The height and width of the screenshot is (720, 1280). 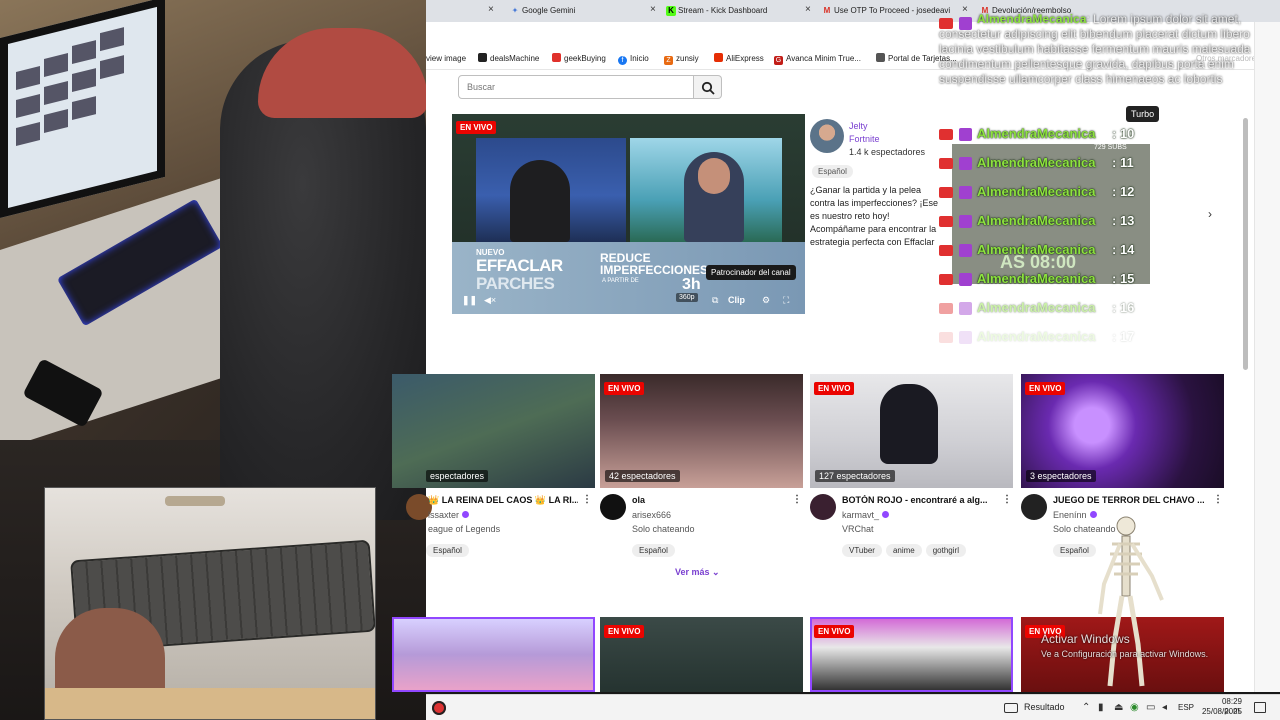 What do you see at coordinates (681, 59) in the screenshot?
I see `bookmark-zunsiy: Zzunsiy` at bounding box center [681, 59].